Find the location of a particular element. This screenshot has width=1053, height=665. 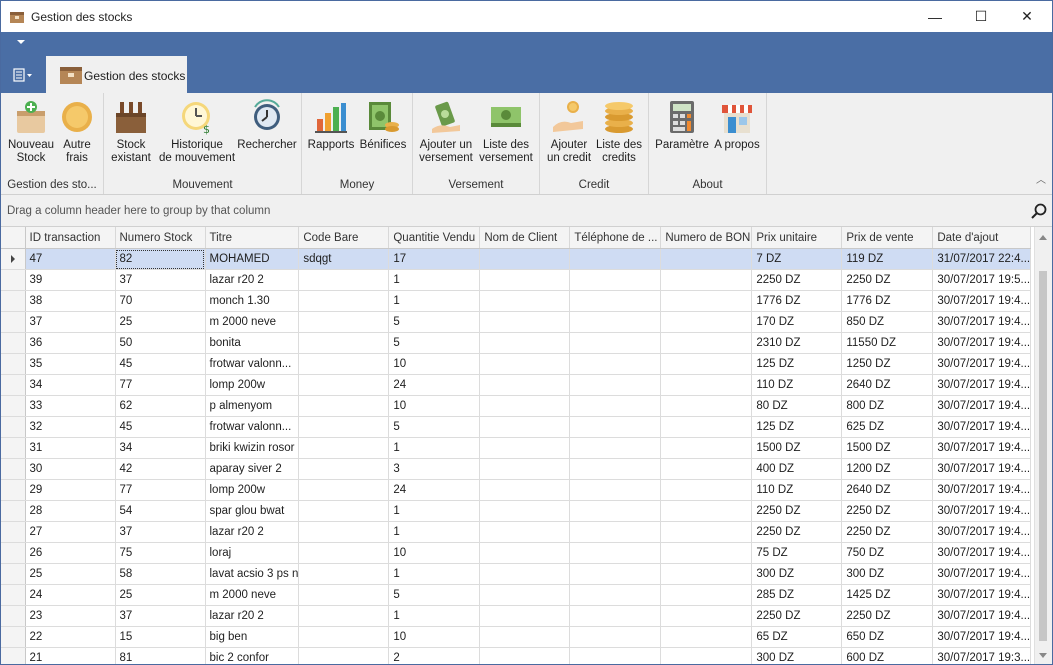

column-header: Prix unitaire is located at coordinates (797, 238).